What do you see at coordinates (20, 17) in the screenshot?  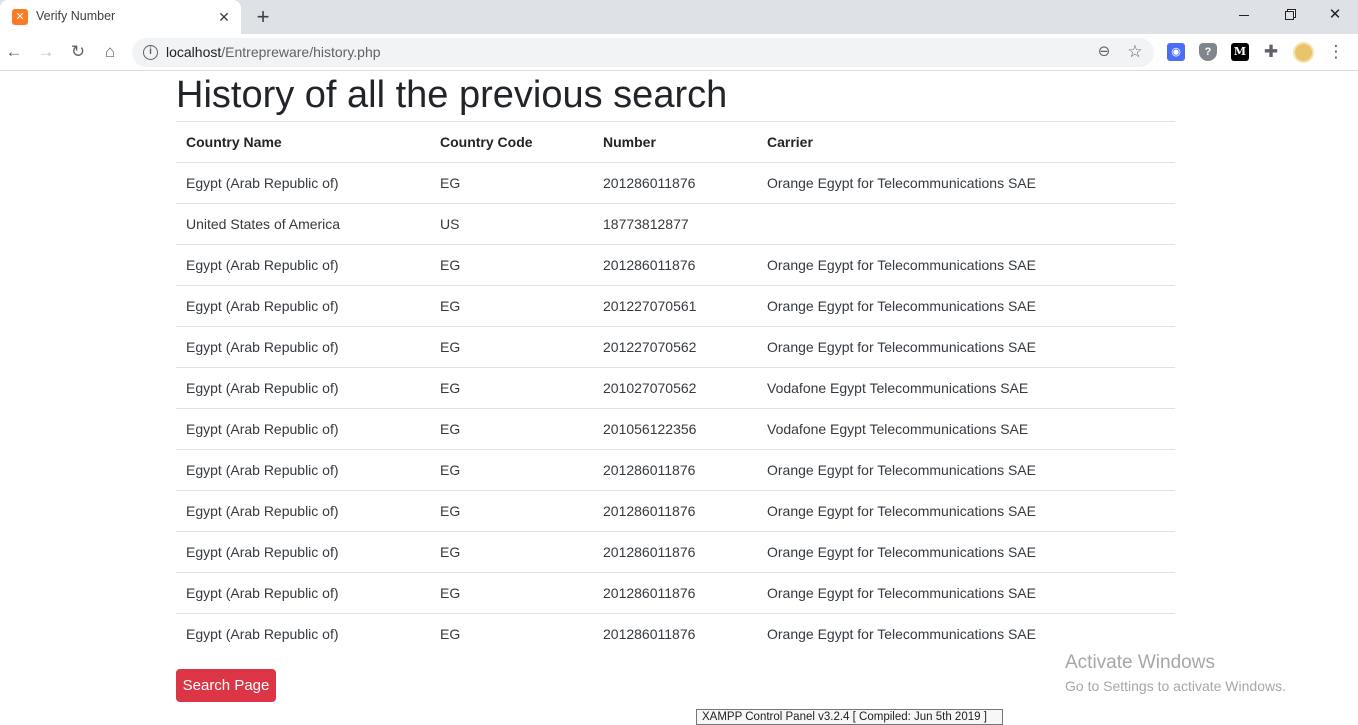 I see `xampp-icon: ✕` at bounding box center [20, 17].